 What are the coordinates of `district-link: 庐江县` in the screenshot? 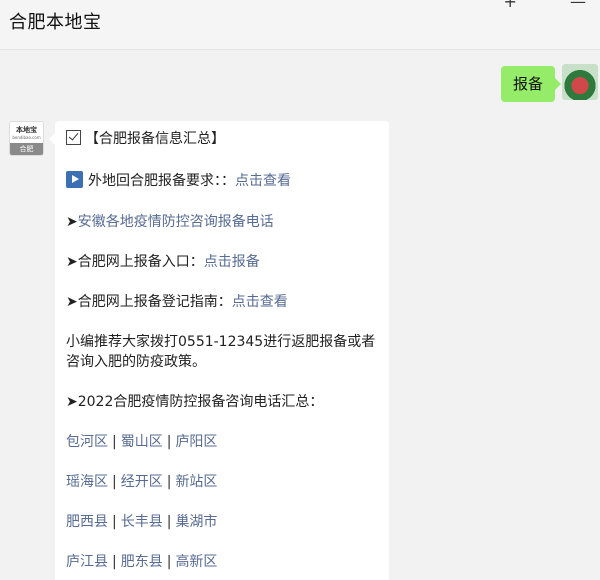 It's located at (87, 562).